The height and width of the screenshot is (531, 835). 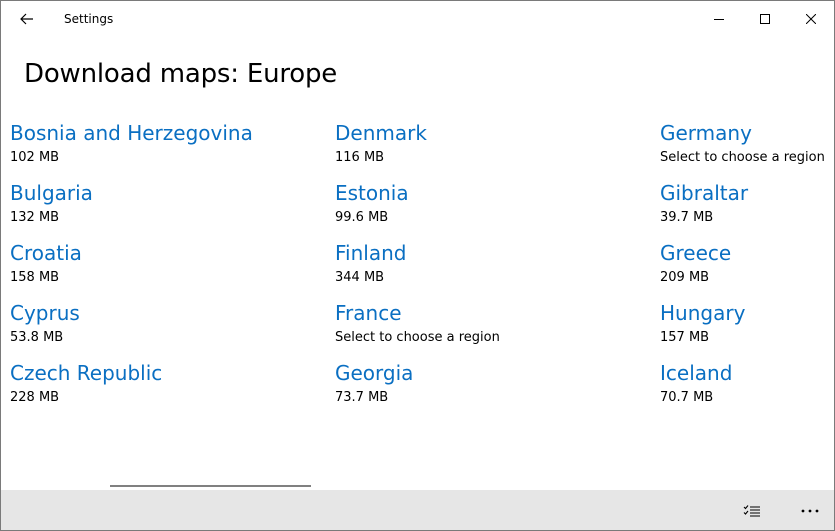 I want to click on back-arrow-icon, so click(x=26, y=19).